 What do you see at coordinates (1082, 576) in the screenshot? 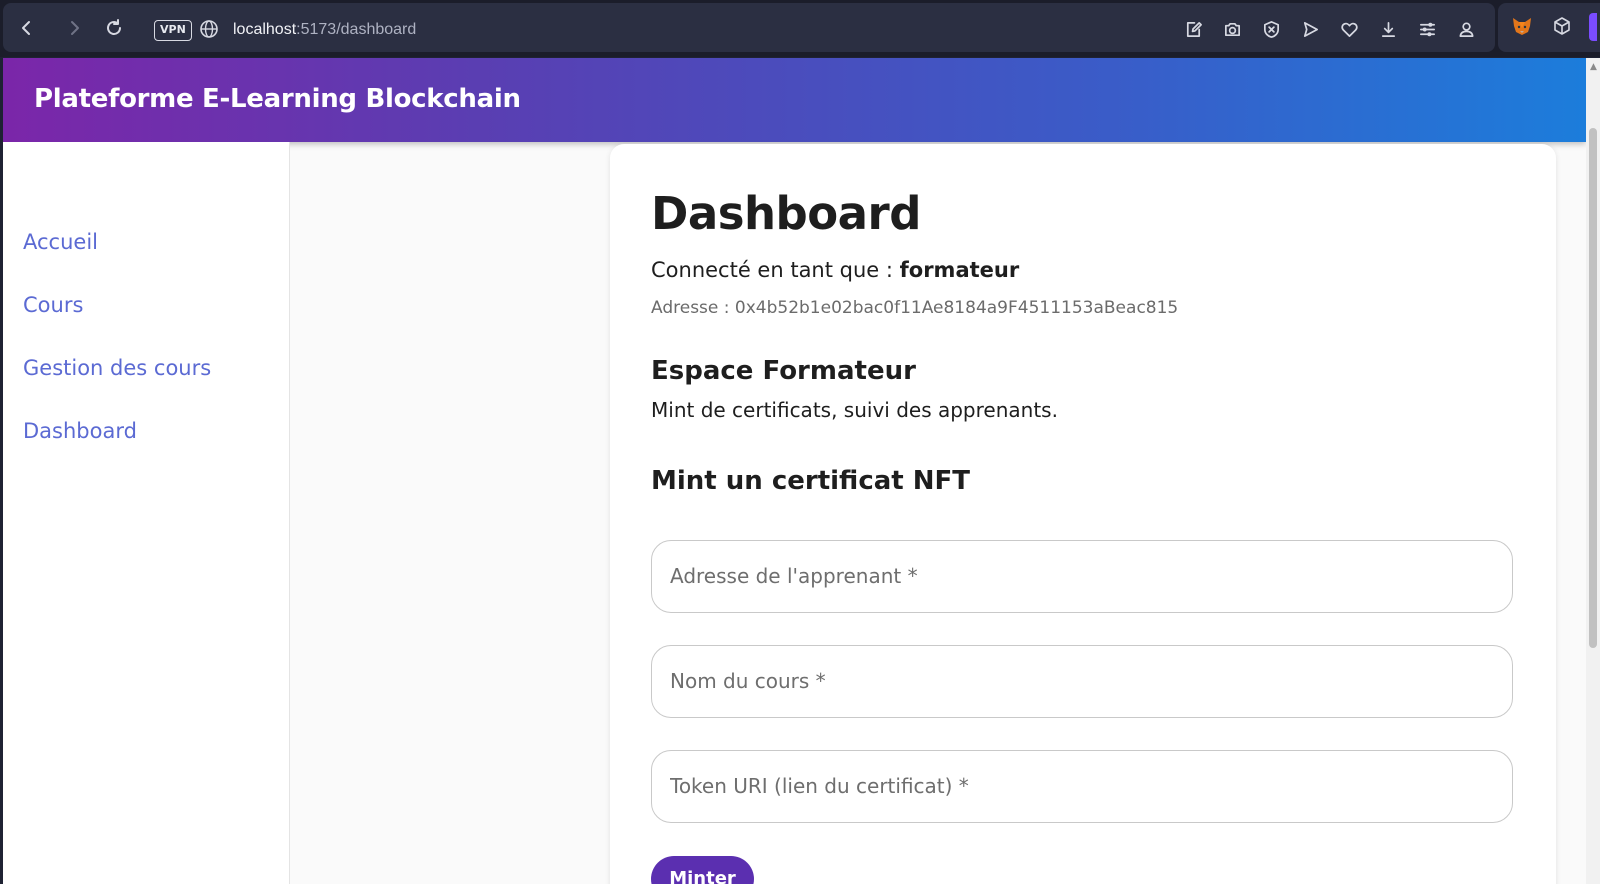
I see `learner-address-input` at bounding box center [1082, 576].